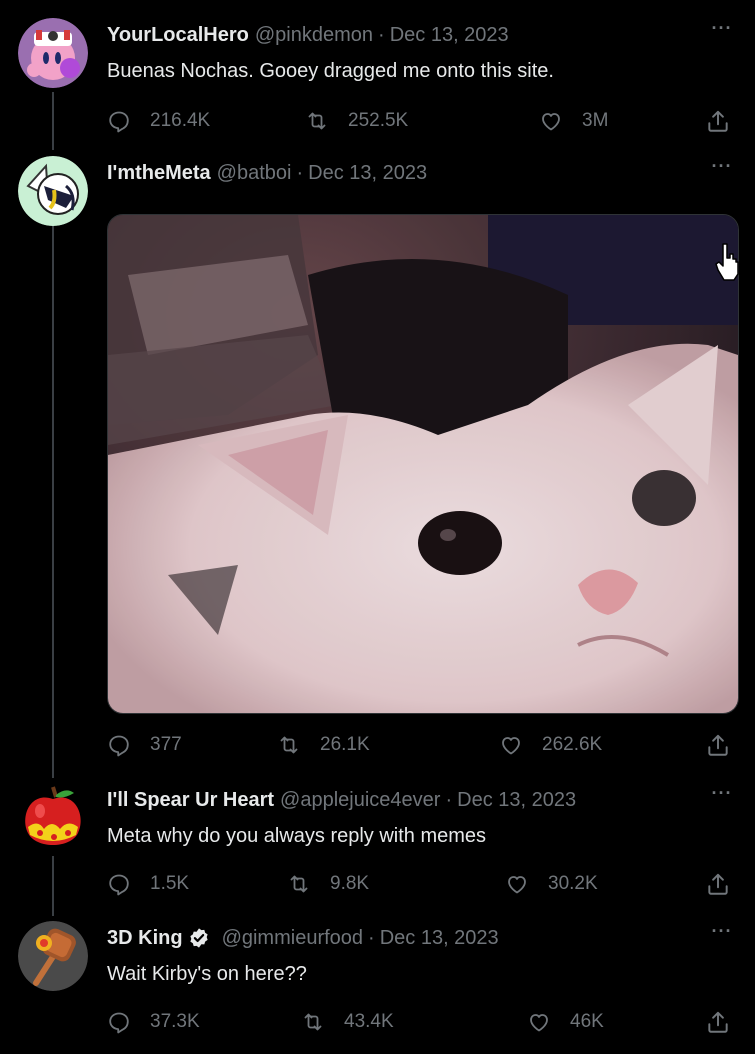 The width and height of the screenshot is (755, 1054). I want to click on tweet-text: Meta why do you always reply with memes, so click(297, 836).